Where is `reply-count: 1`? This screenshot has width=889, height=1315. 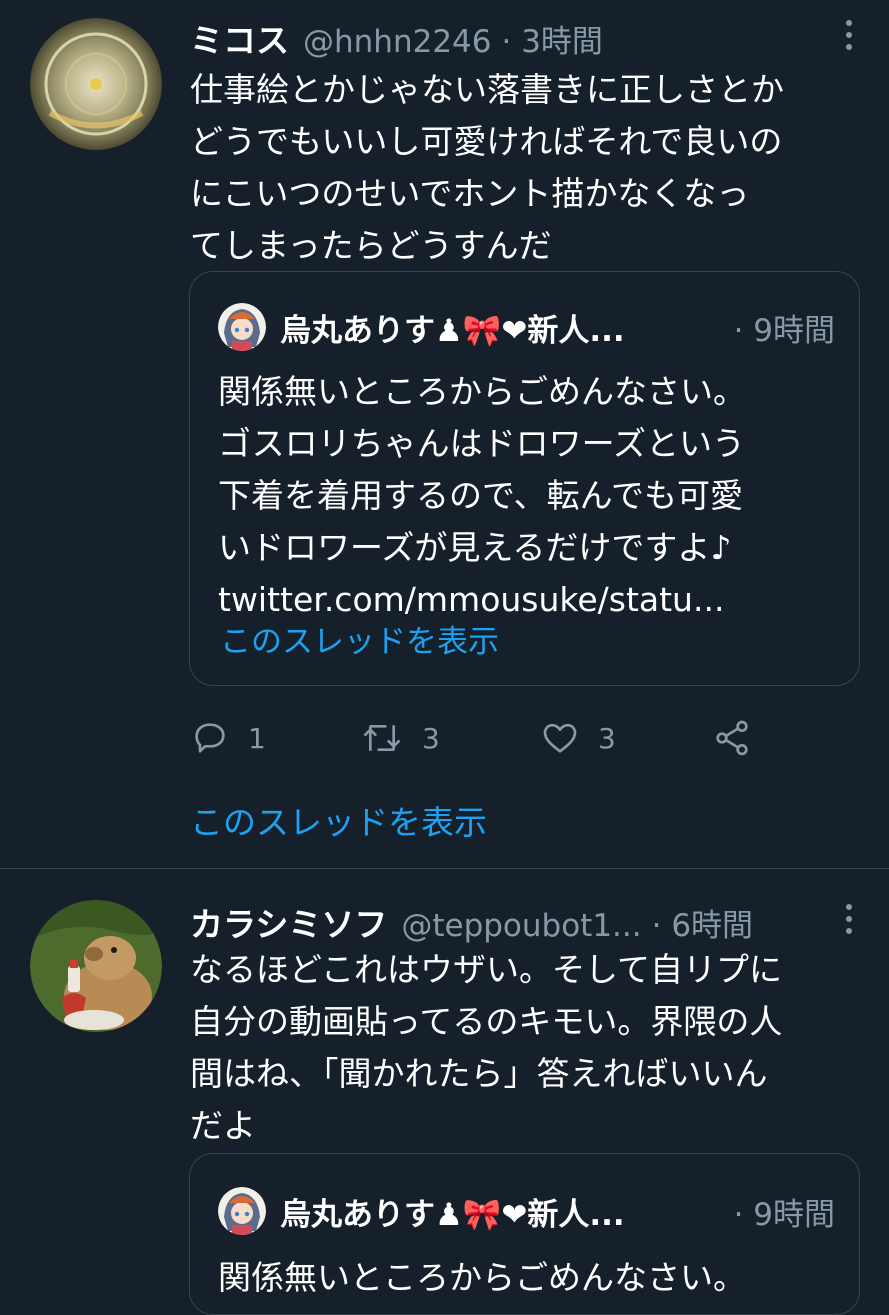 reply-count: 1 is located at coordinates (257, 738).